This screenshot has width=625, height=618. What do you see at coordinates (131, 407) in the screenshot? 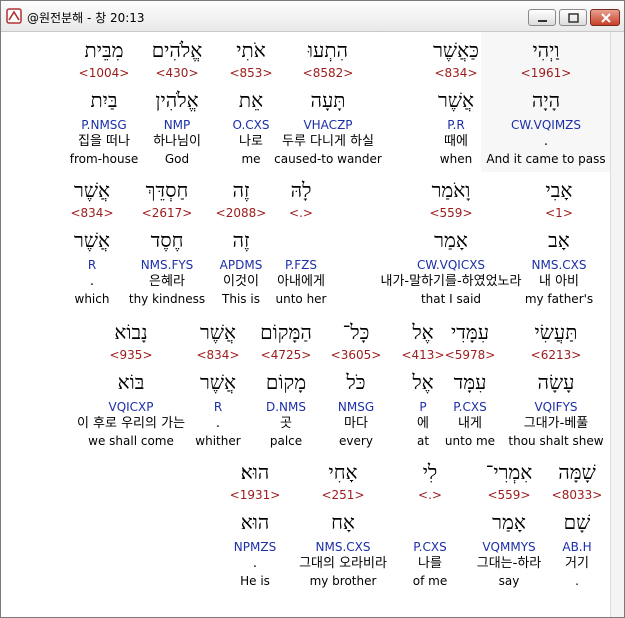
I see `morph-code: VQICXP` at bounding box center [131, 407].